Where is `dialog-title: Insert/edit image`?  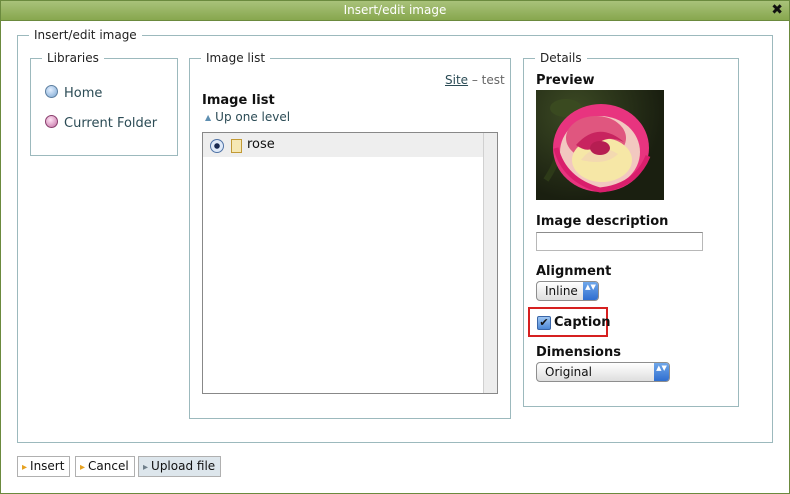 dialog-title: Insert/edit image is located at coordinates (395, 10).